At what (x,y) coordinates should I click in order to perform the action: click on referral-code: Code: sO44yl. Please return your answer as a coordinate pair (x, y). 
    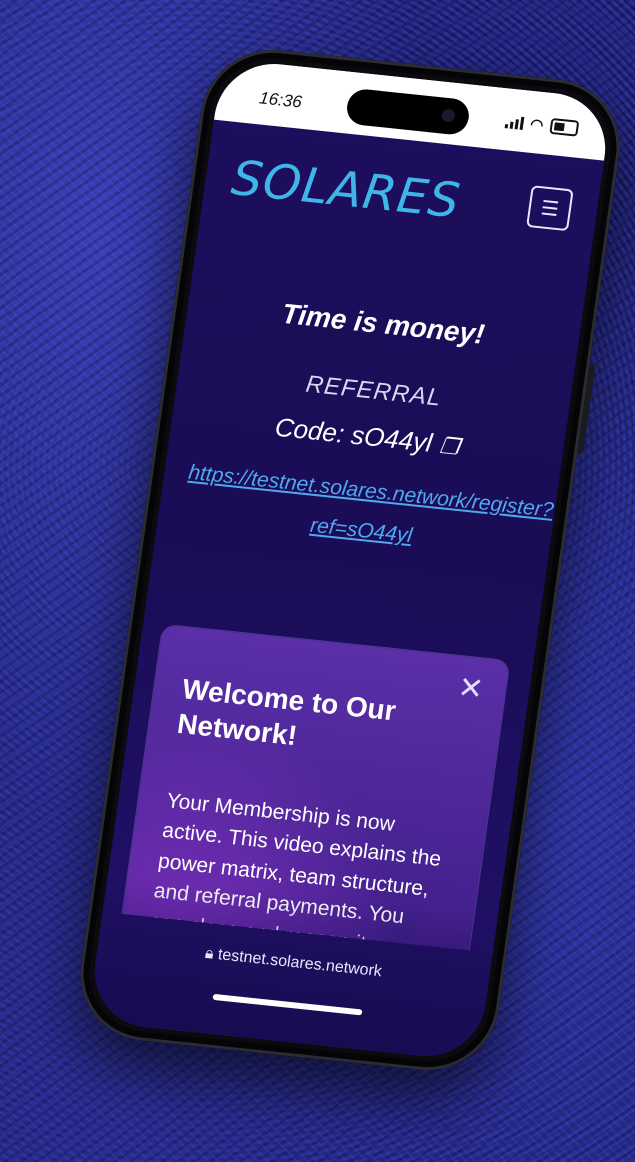
    Looking at the image, I should click on (354, 434).